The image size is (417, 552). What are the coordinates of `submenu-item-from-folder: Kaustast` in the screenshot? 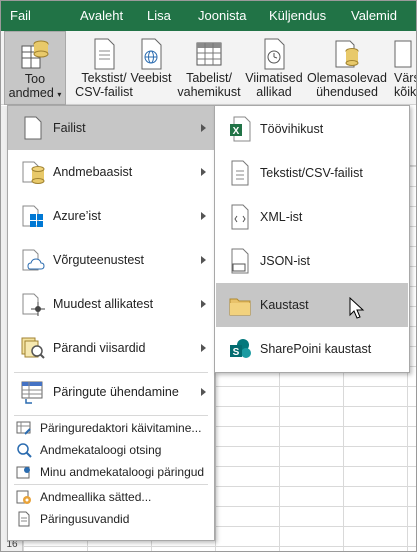 It's located at (312, 305).